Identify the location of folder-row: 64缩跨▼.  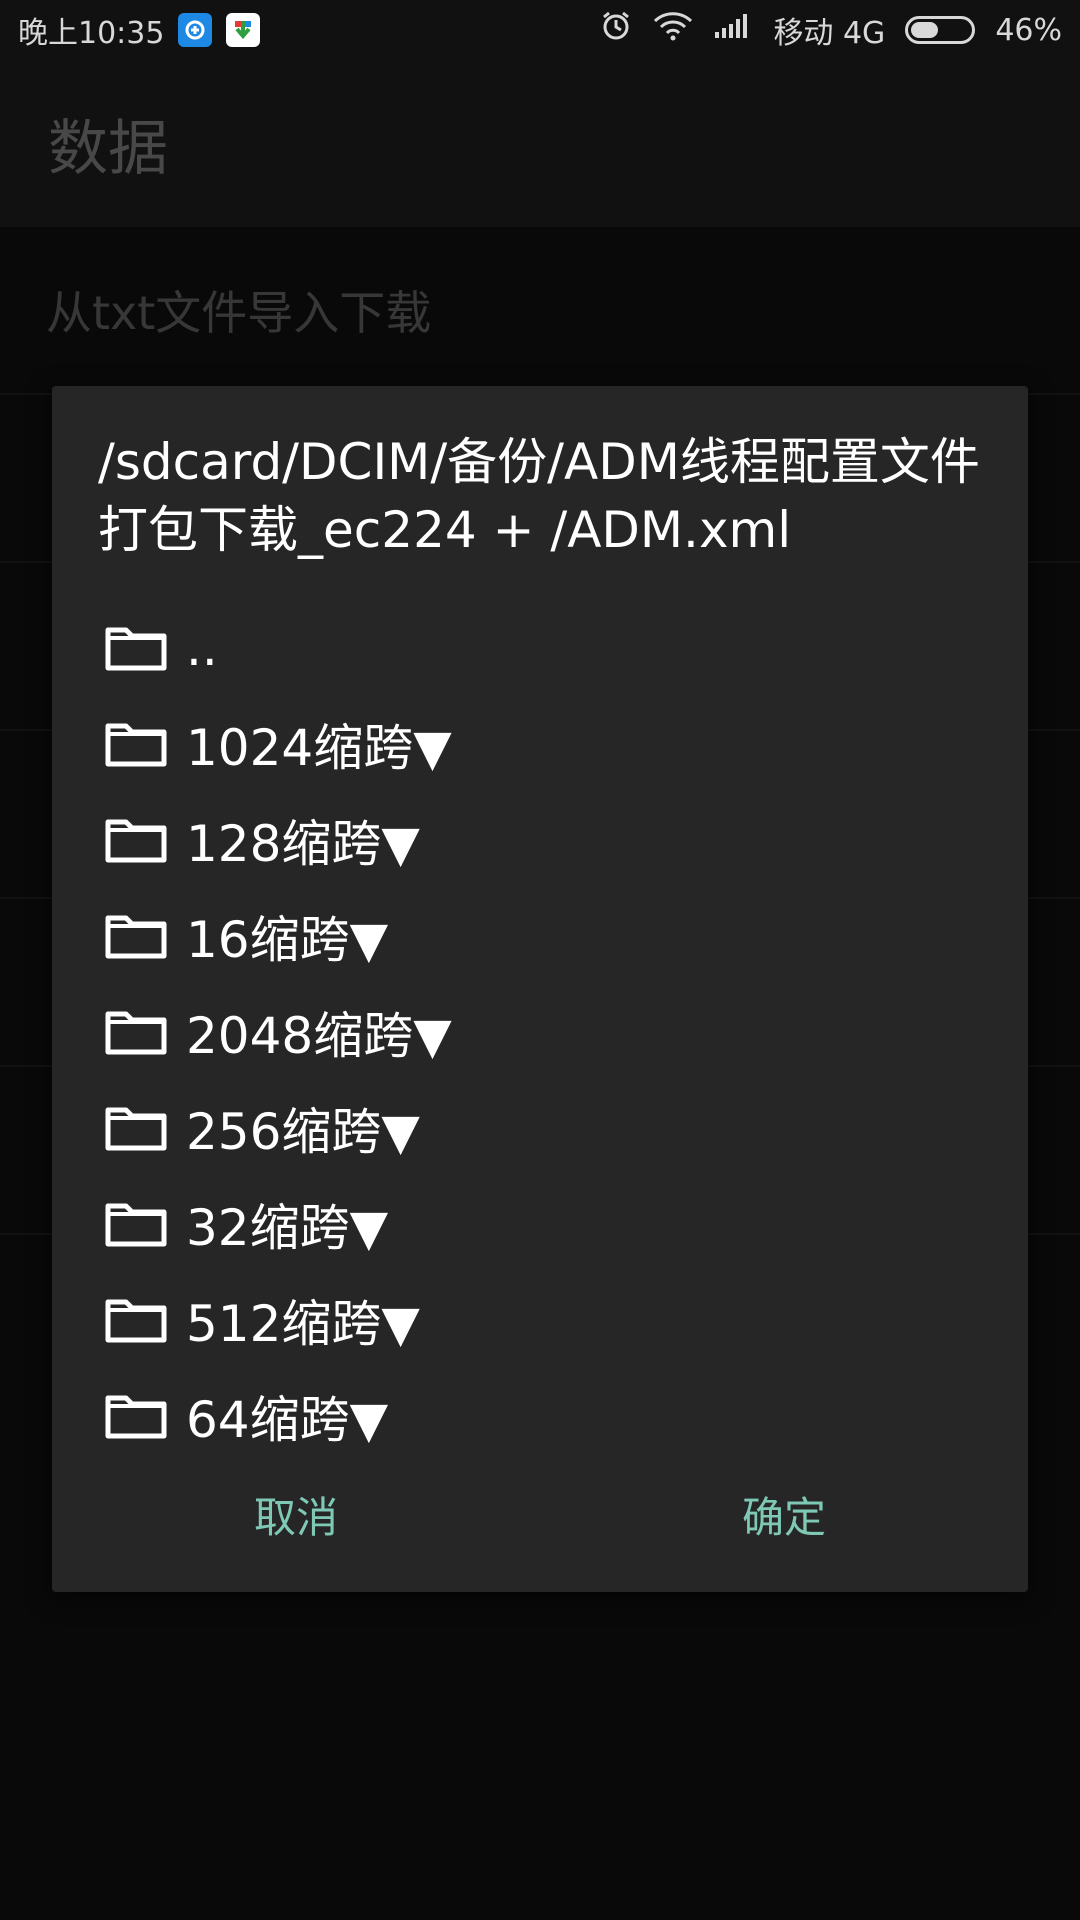
(544, 1416).